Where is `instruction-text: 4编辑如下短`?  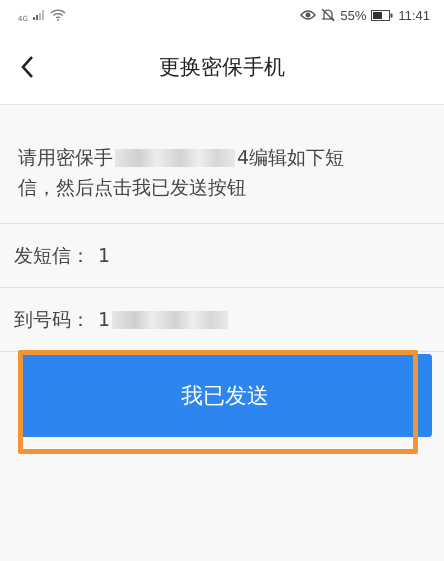 instruction-text: 4编辑如下短 is located at coordinates (290, 158).